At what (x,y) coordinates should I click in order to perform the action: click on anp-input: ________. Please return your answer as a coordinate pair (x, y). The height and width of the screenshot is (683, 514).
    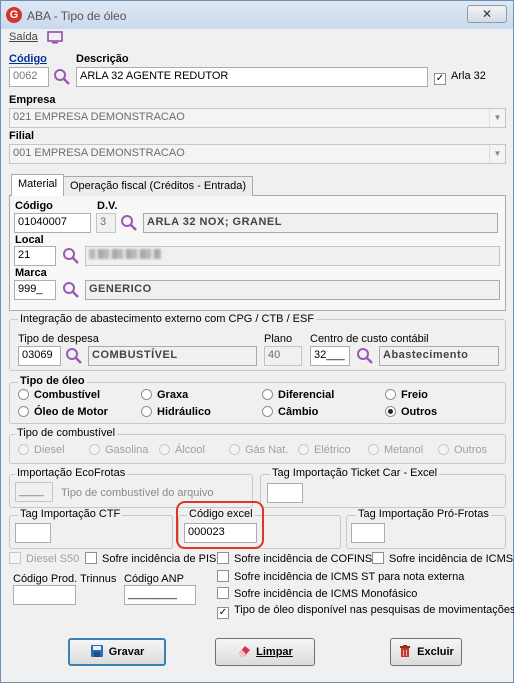
    Looking at the image, I should click on (160, 595).